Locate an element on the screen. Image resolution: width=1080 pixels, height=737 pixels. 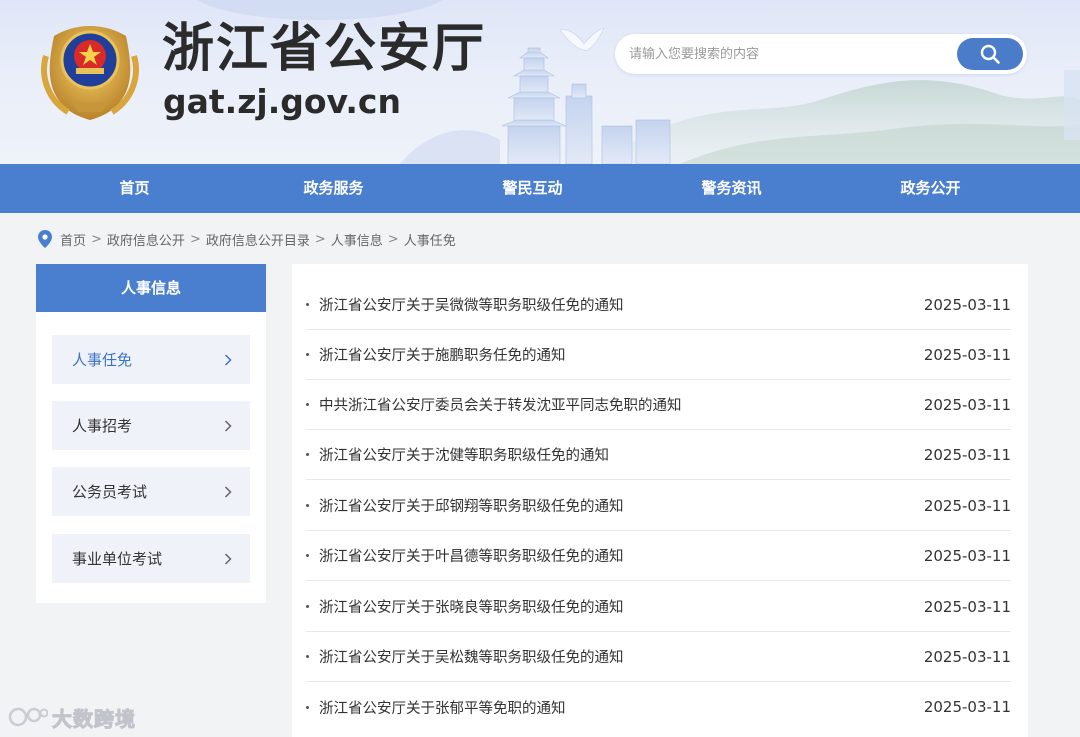
list-item-title: 浙江省公安厅关于沈健等职务职级任免的通知 is located at coordinates (464, 454).